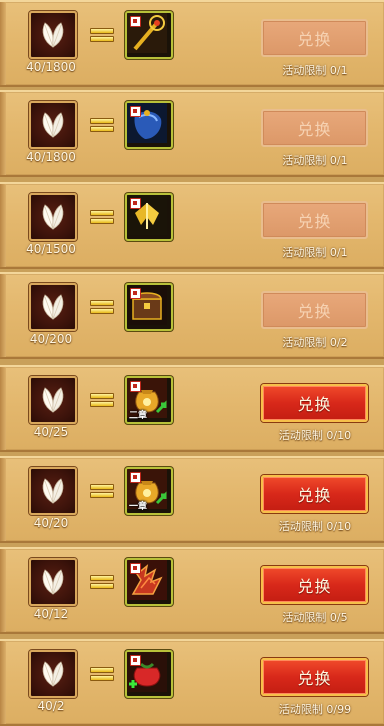 This screenshot has height=726, width=384. Describe the element at coordinates (149, 125) in the screenshot. I see `blue-cape-icon` at that location.